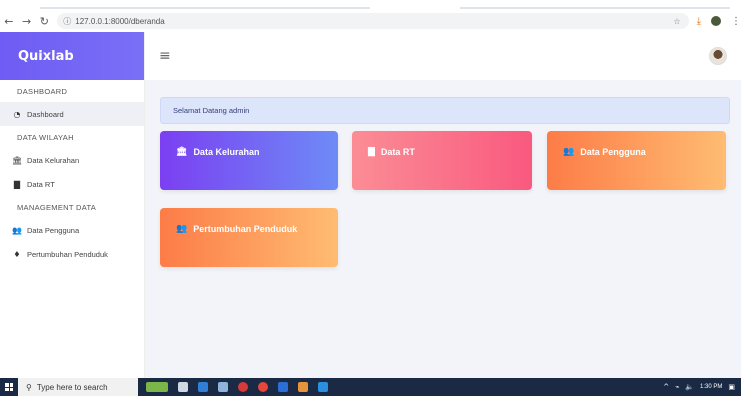 This screenshot has height=396, width=741. I want to click on card-data-pengguna: 👥 Data Pengguna, so click(636, 160).